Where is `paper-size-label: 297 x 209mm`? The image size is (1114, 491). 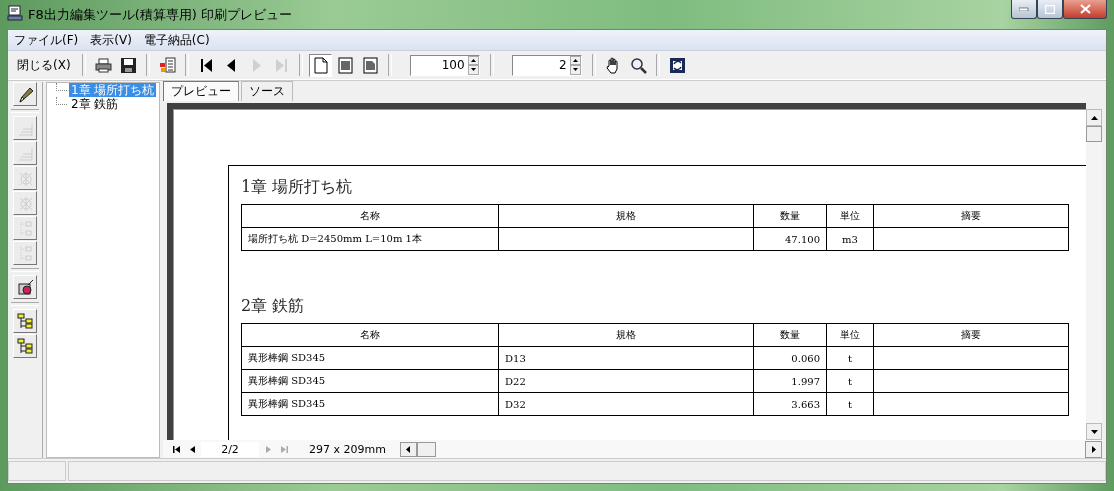
paper-size-label: 297 x 209mm is located at coordinates (347, 449).